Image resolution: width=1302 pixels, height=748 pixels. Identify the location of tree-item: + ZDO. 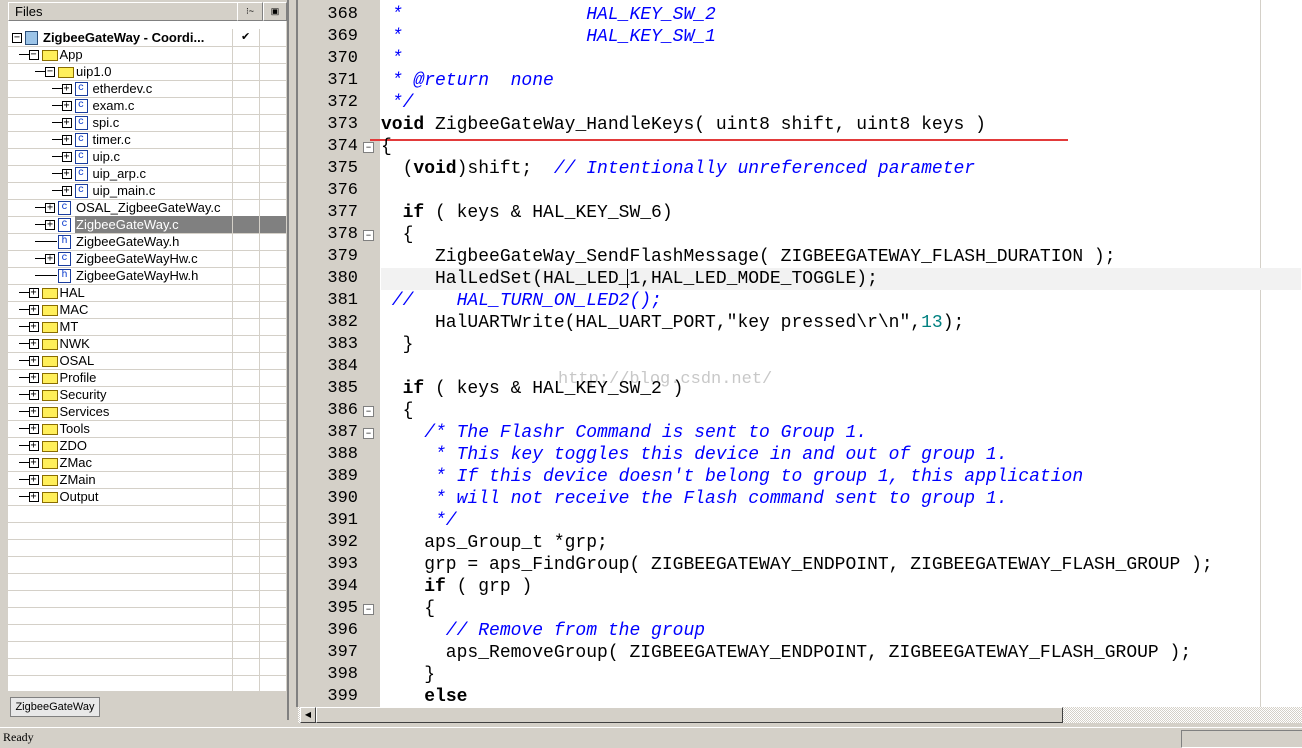
(147, 446).